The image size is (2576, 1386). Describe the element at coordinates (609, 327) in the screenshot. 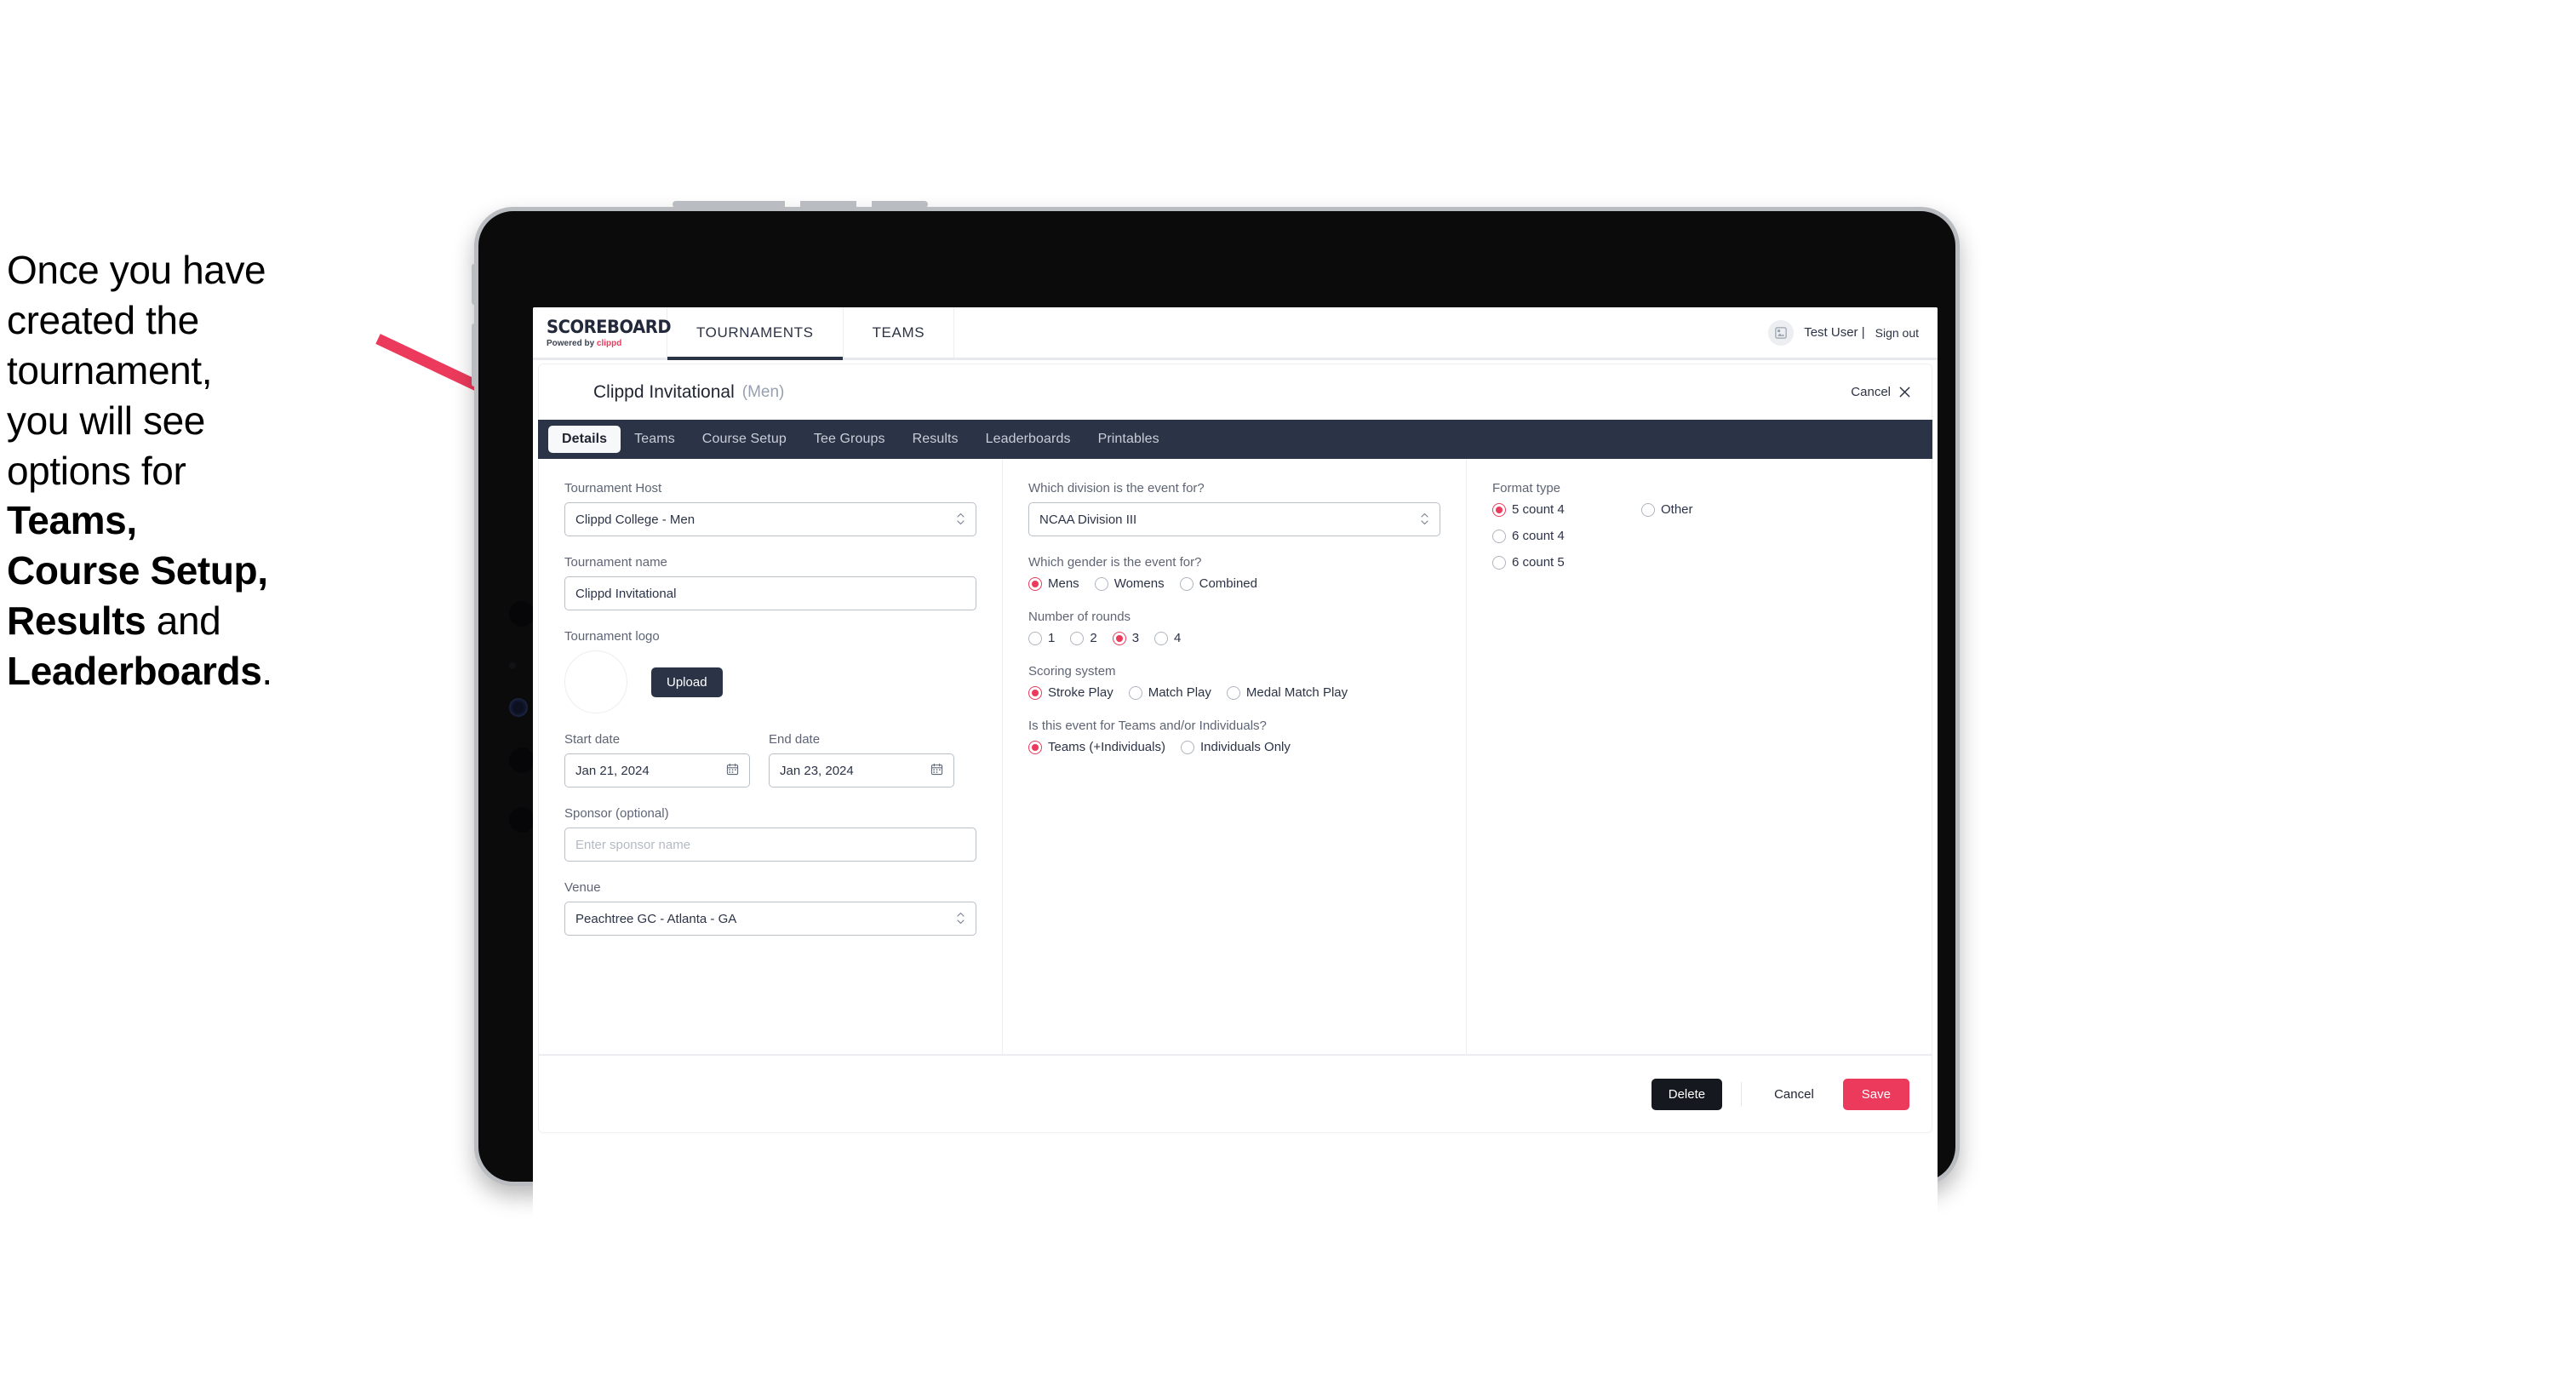

I see `brand-wordmark: SCOREBOARD` at that location.